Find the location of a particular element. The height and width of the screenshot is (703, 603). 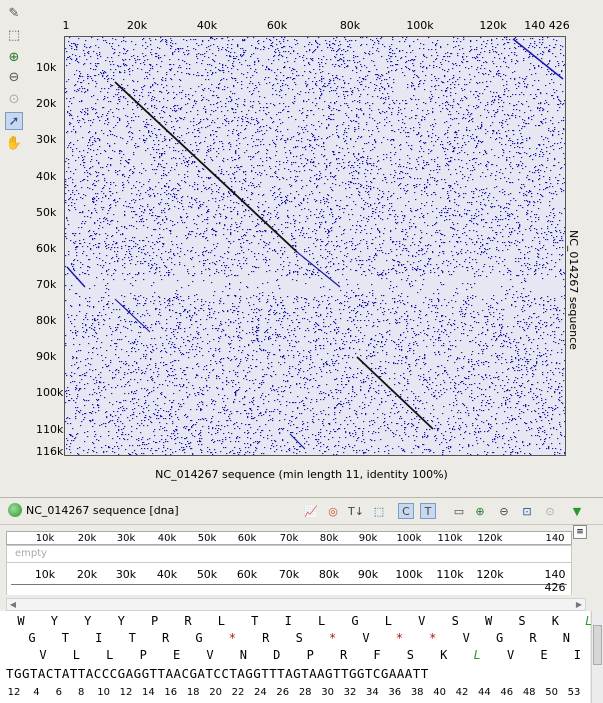

vertical-scroll-thumb is located at coordinates (597, 645).